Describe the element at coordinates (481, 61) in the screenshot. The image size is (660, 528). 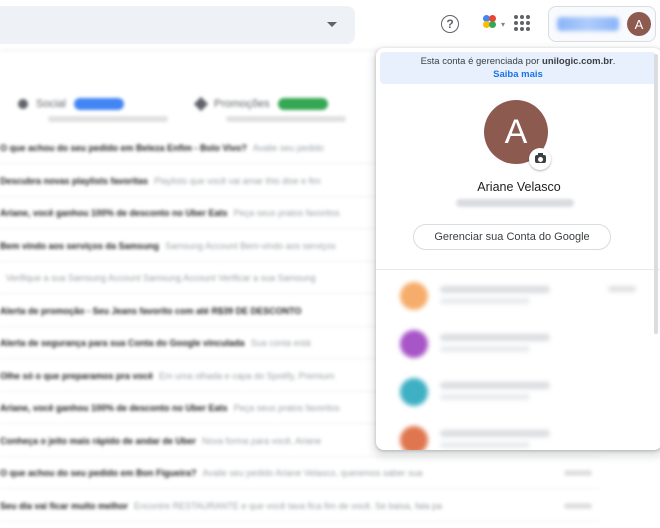
I see `managed-prefix: Esta conta é gerenciada por` at that location.